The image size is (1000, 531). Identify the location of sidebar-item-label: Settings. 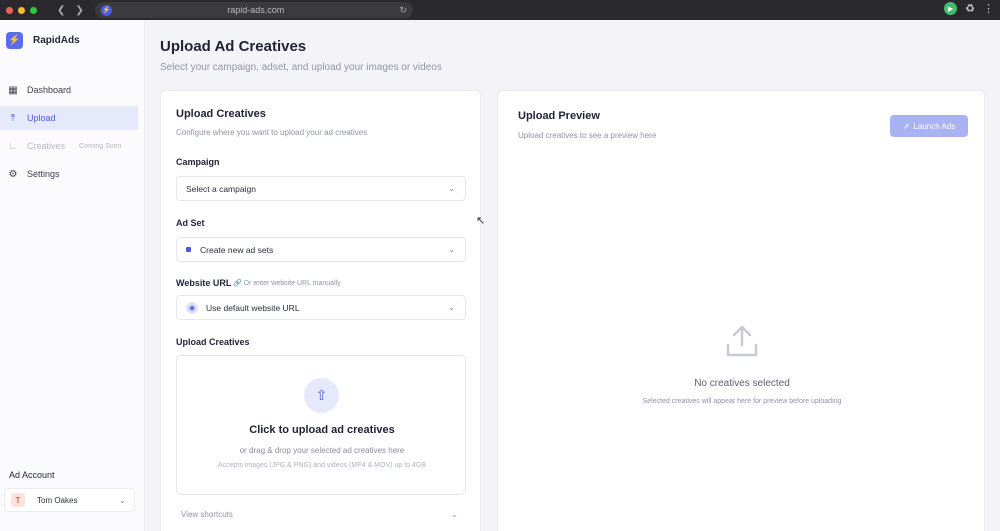
(43, 174).